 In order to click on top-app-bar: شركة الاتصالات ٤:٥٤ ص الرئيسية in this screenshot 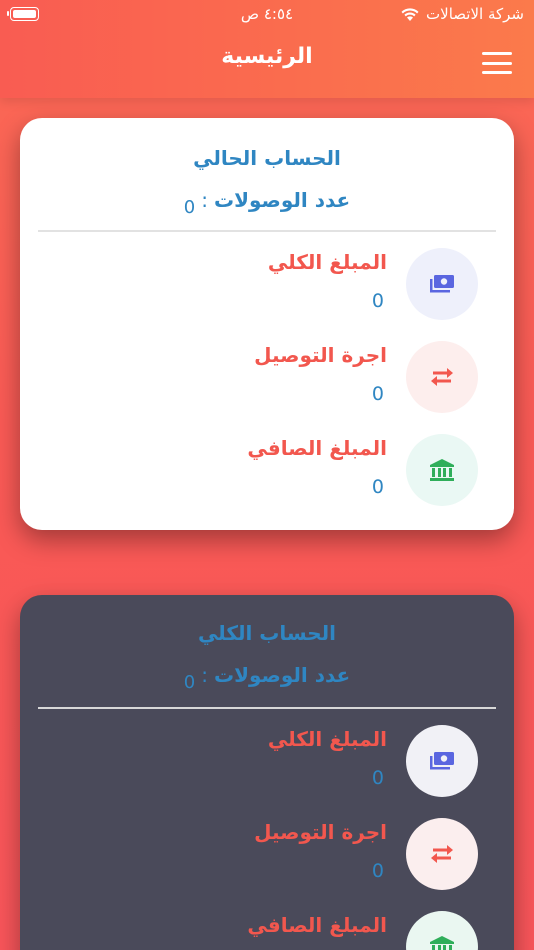, I will do `click(267, 49)`.